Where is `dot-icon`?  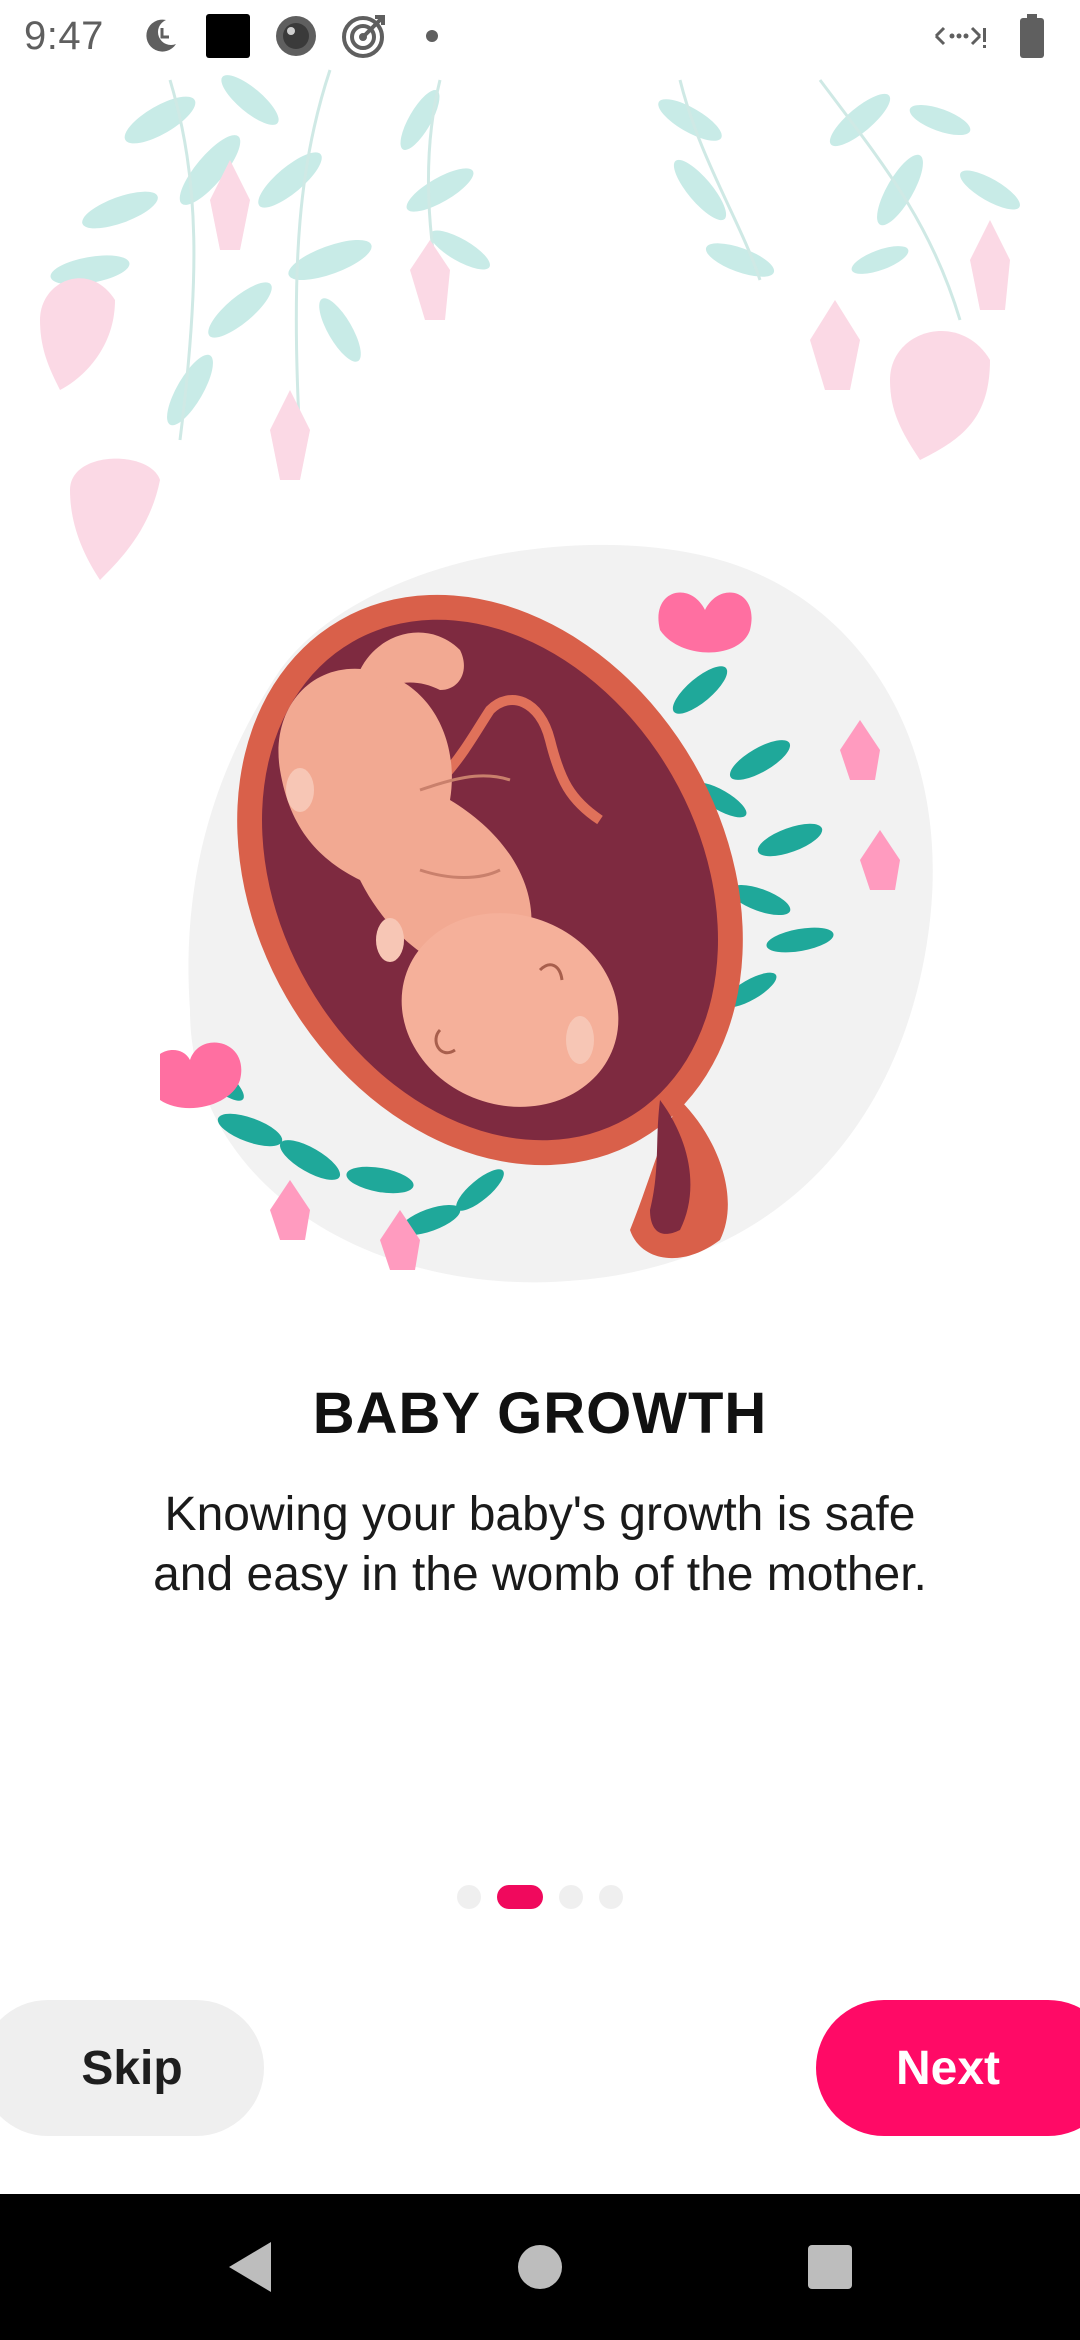 dot-icon is located at coordinates (432, 36).